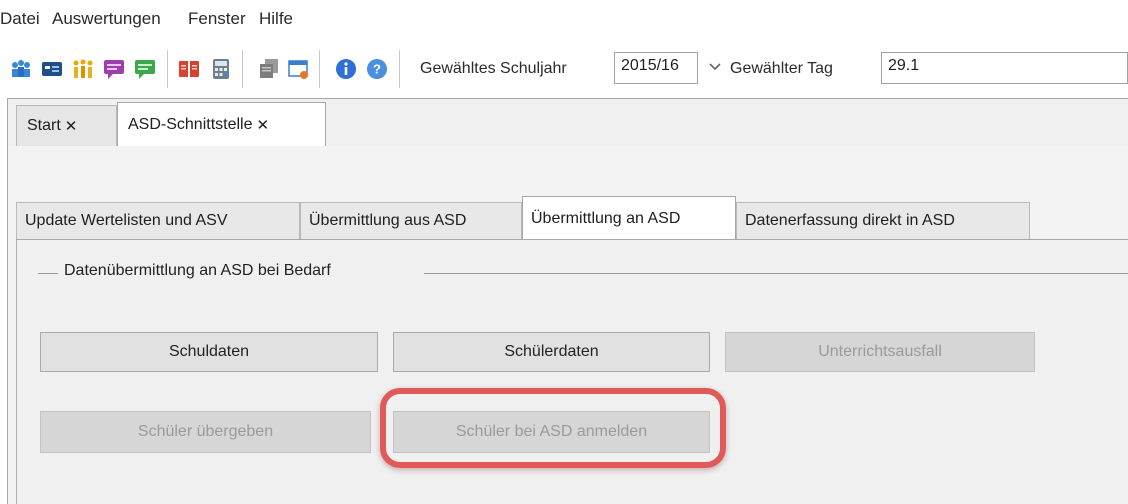 The width and height of the screenshot is (1128, 504). What do you see at coordinates (1004, 68) in the screenshot?
I see `tag-field: 29.1` at bounding box center [1004, 68].